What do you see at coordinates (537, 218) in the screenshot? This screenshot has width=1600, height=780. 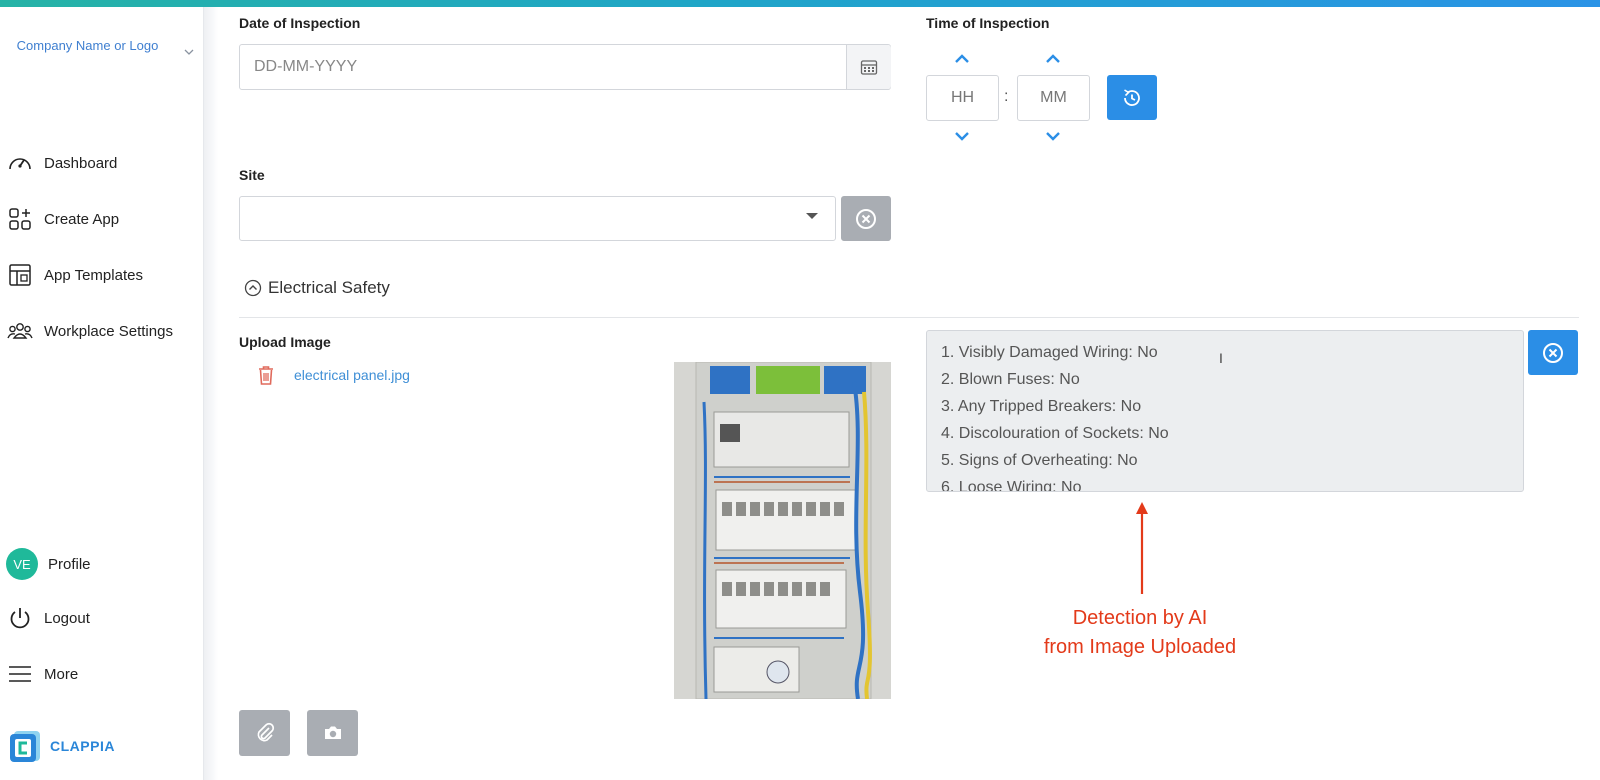 I see `site-select` at bounding box center [537, 218].